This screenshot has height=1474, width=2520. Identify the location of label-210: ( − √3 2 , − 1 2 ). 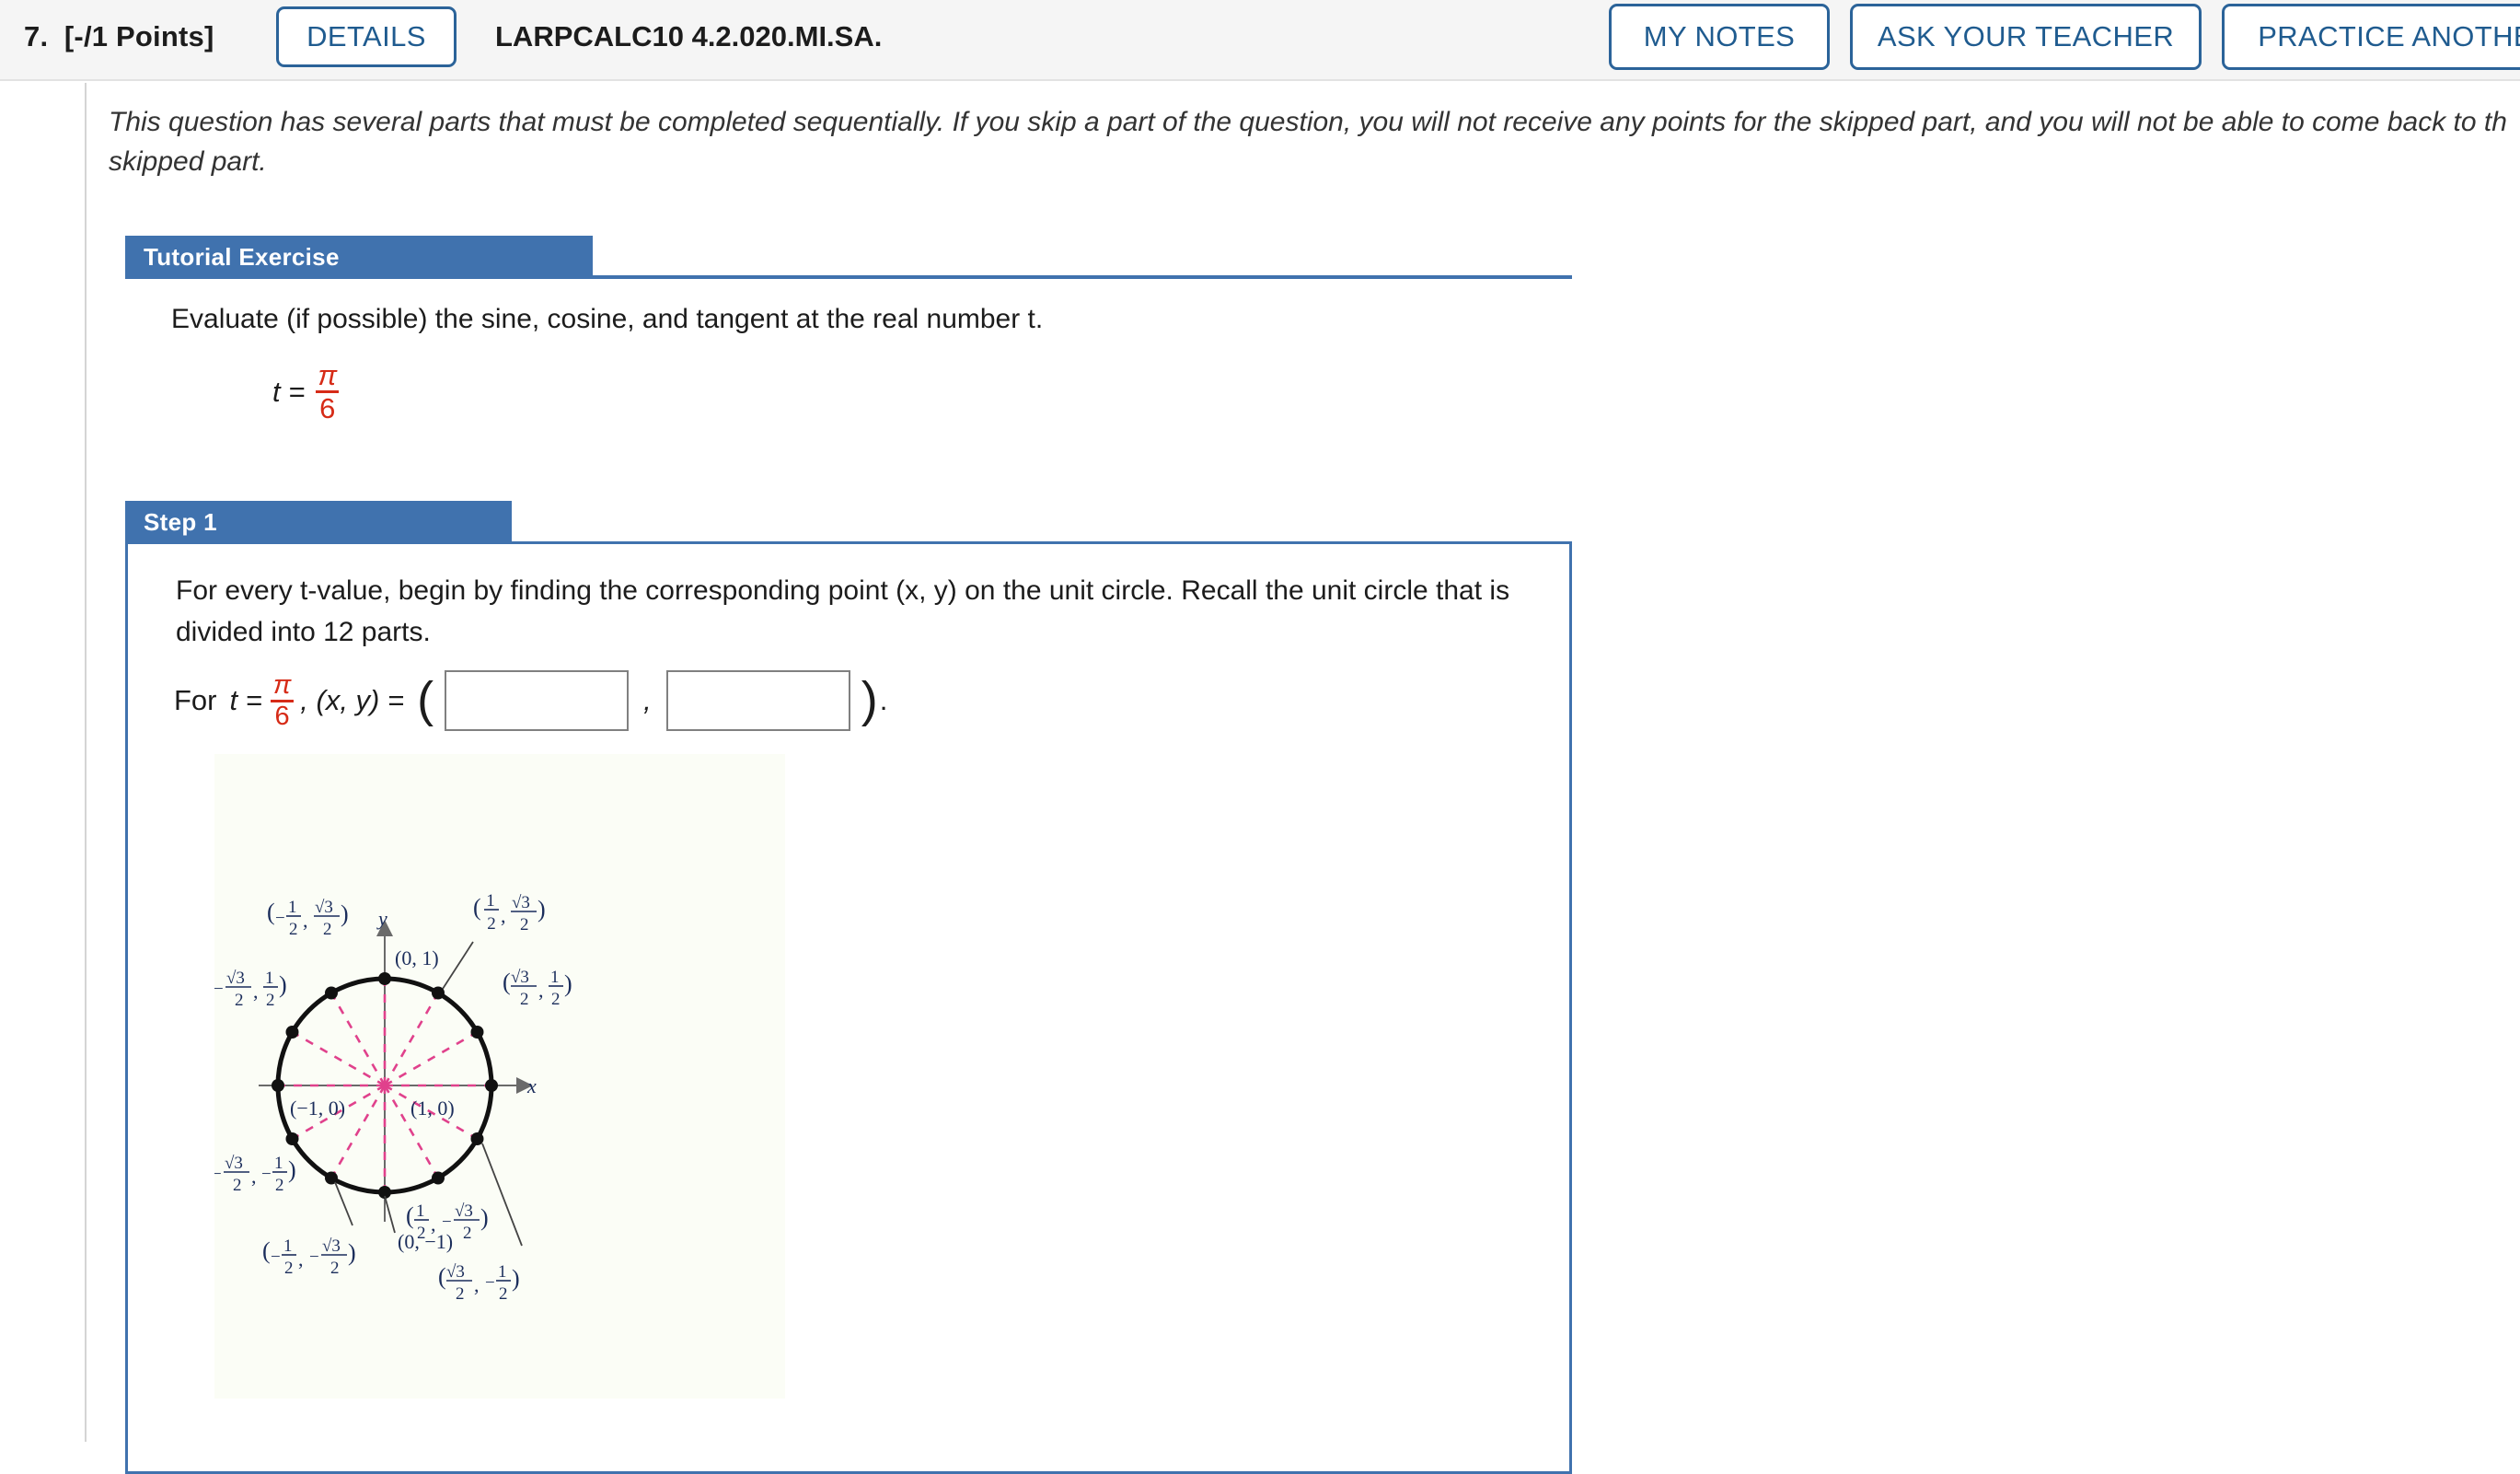
(255, 1174).